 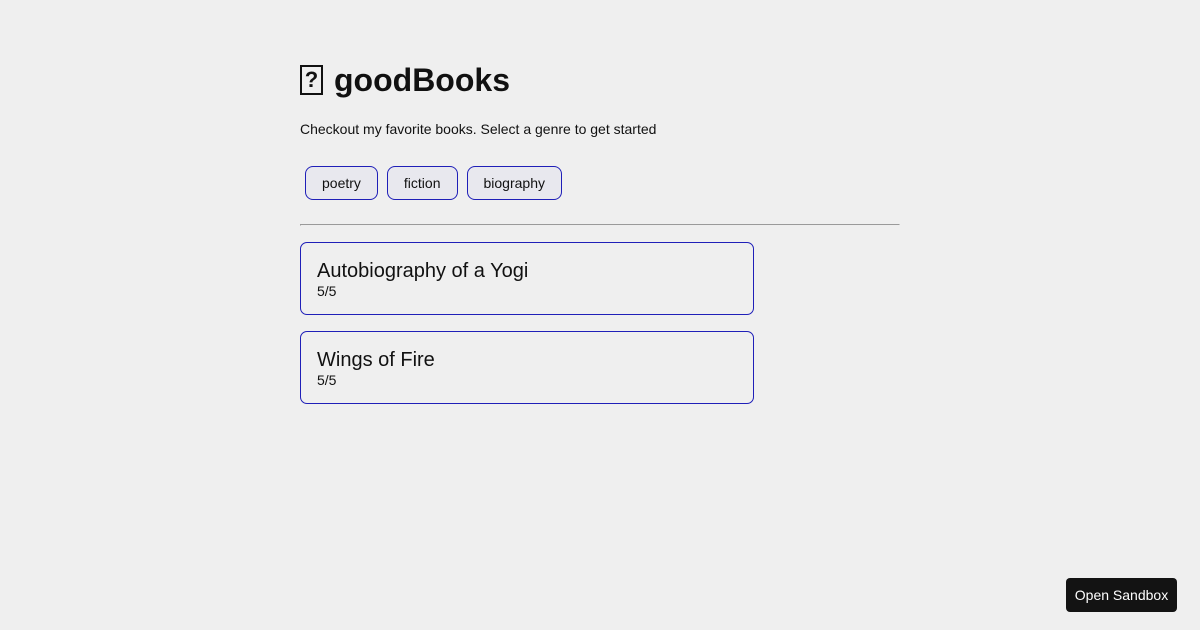 I want to click on genre-button-group: poetry fiction biography, so click(x=433, y=183).